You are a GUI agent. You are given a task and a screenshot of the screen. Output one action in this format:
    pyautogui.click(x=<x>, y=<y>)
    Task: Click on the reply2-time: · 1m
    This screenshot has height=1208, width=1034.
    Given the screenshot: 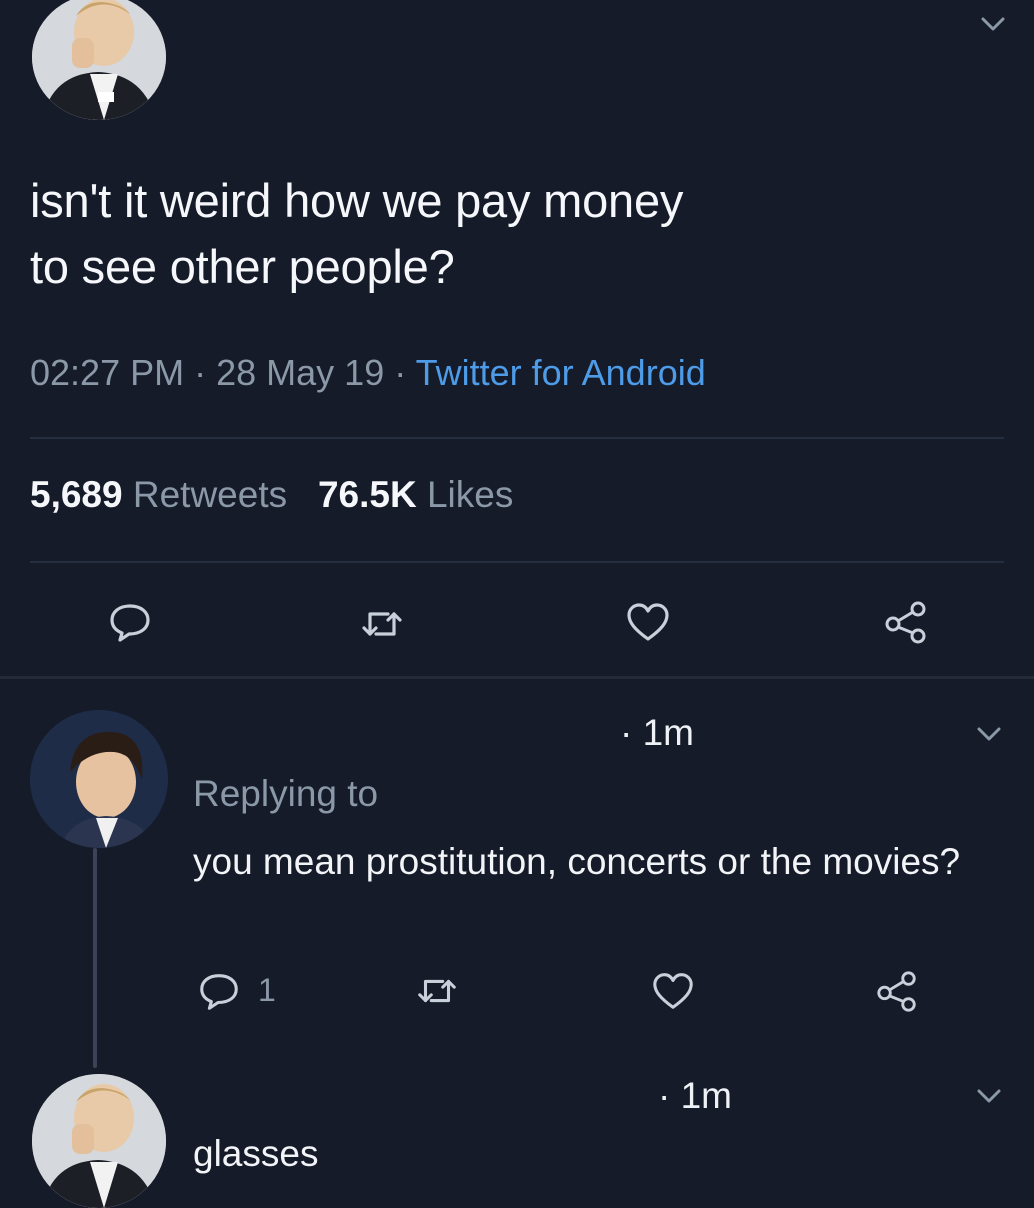 What is the action you would take?
    pyautogui.click(x=695, y=1095)
    